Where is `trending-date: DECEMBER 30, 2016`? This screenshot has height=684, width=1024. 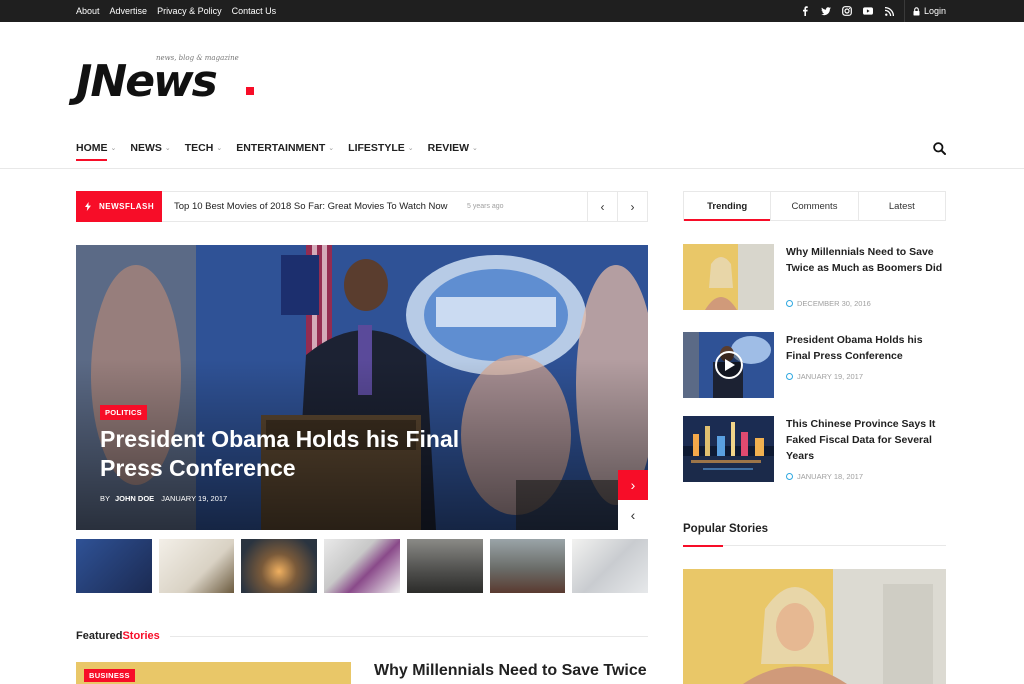 trending-date: DECEMBER 30, 2016 is located at coordinates (828, 303).